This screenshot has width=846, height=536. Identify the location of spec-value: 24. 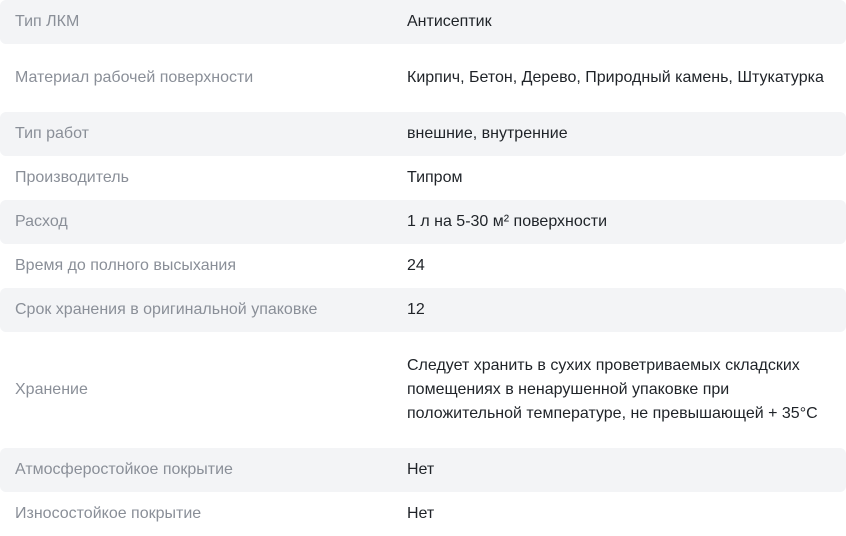
(416, 265).